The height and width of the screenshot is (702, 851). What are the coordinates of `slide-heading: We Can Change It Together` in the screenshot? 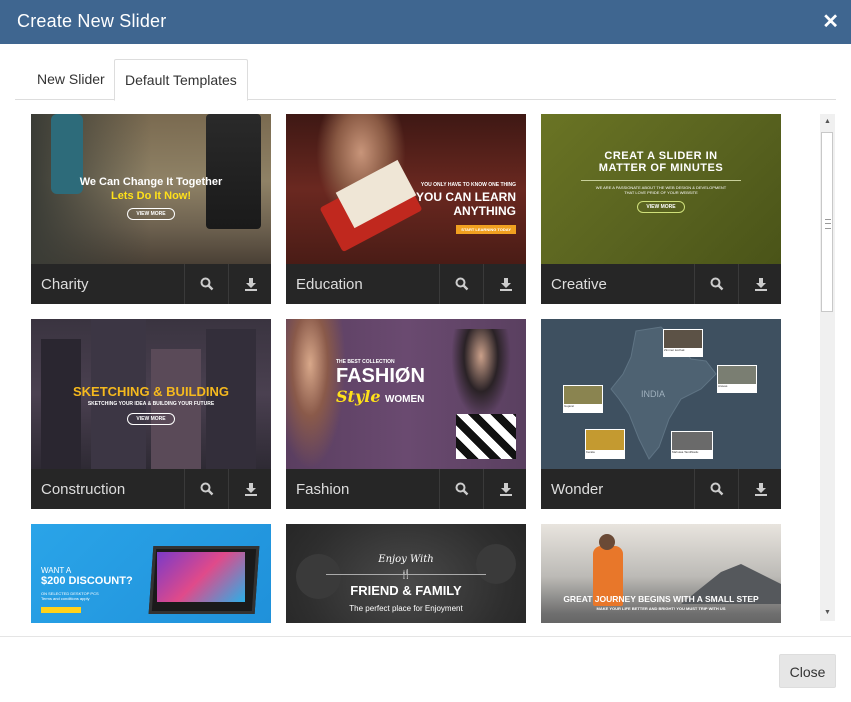 It's located at (151, 182).